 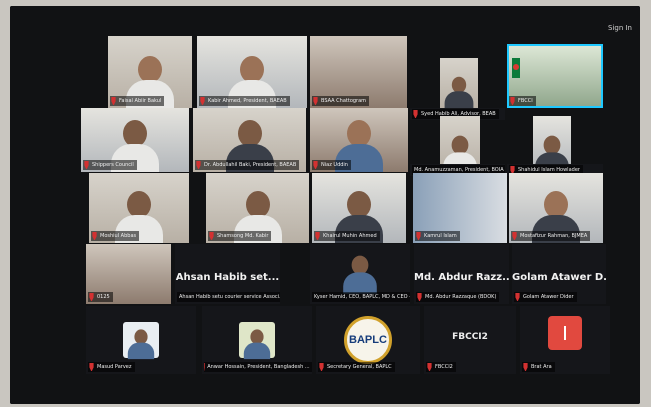 I want to click on participant-name: Moshiul Abbas, so click(x=118, y=236).